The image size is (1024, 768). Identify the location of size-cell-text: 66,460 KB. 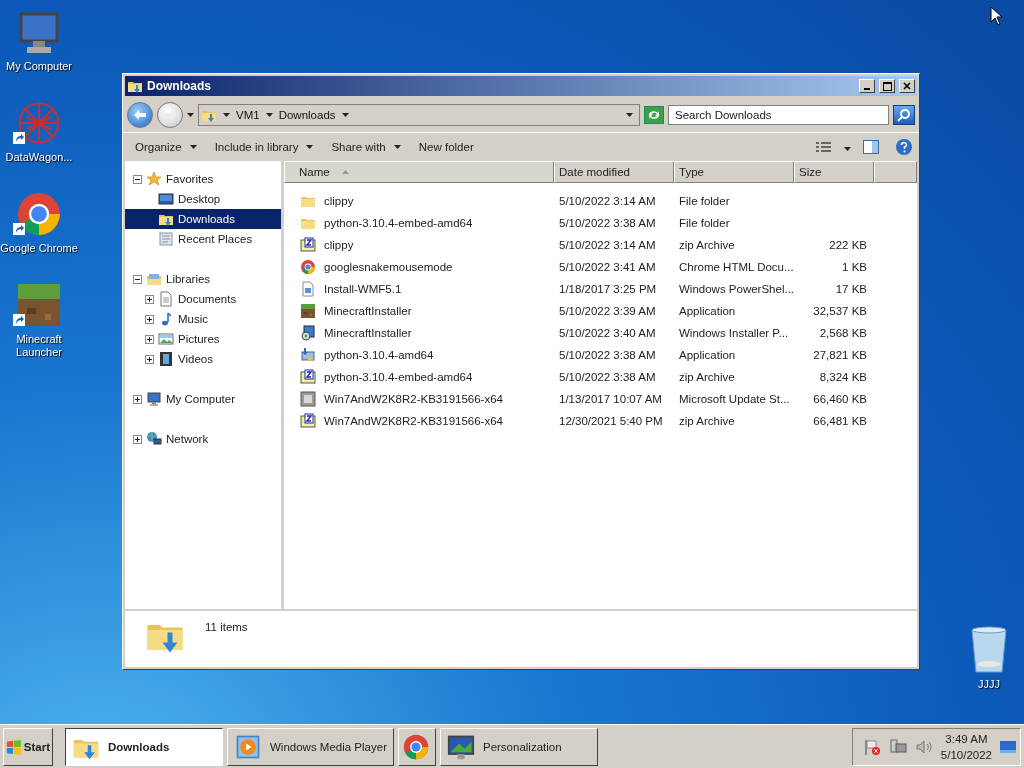
(840, 399).